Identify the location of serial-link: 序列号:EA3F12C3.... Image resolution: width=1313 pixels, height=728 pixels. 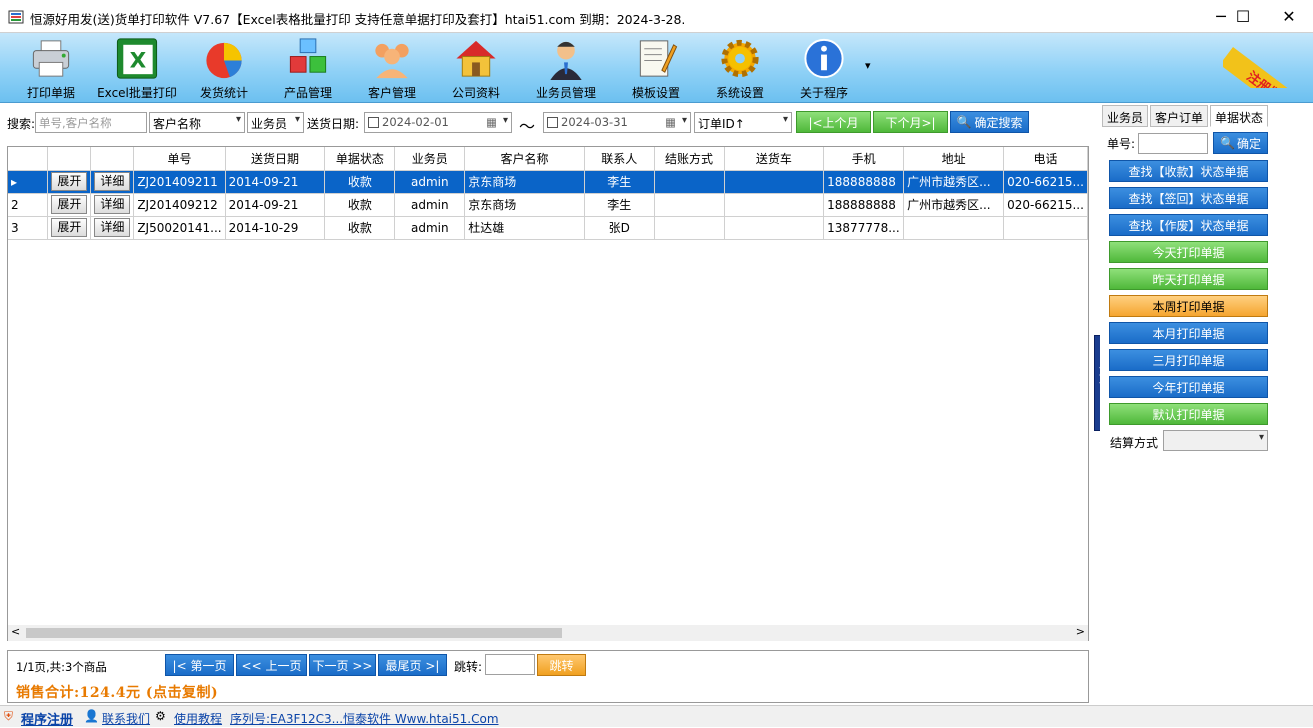
(286, 718).